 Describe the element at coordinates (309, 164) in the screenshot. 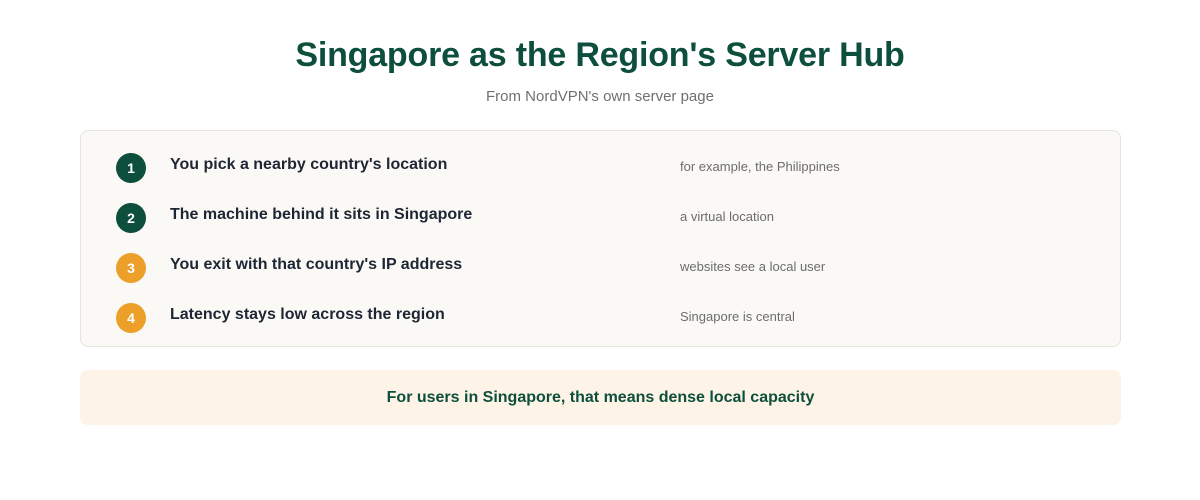

I see `step-text: You pick a nearby country's location` at that location.